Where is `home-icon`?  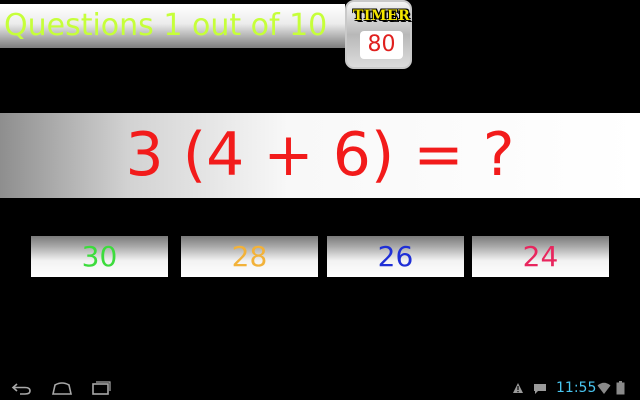
home-icon is located at coordinates (62, 388).